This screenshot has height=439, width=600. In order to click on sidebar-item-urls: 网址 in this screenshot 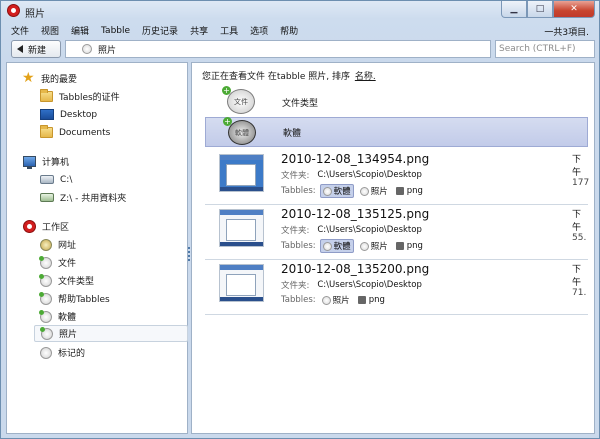, I will do `click(111, 244)`.